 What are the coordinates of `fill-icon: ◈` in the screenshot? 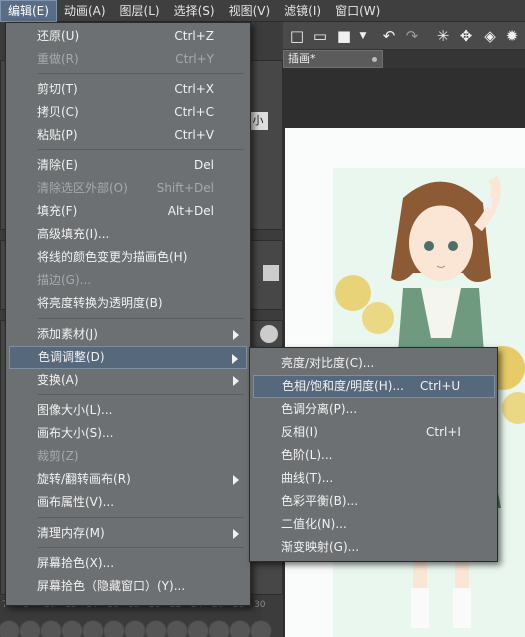 It's located at (490, 36).